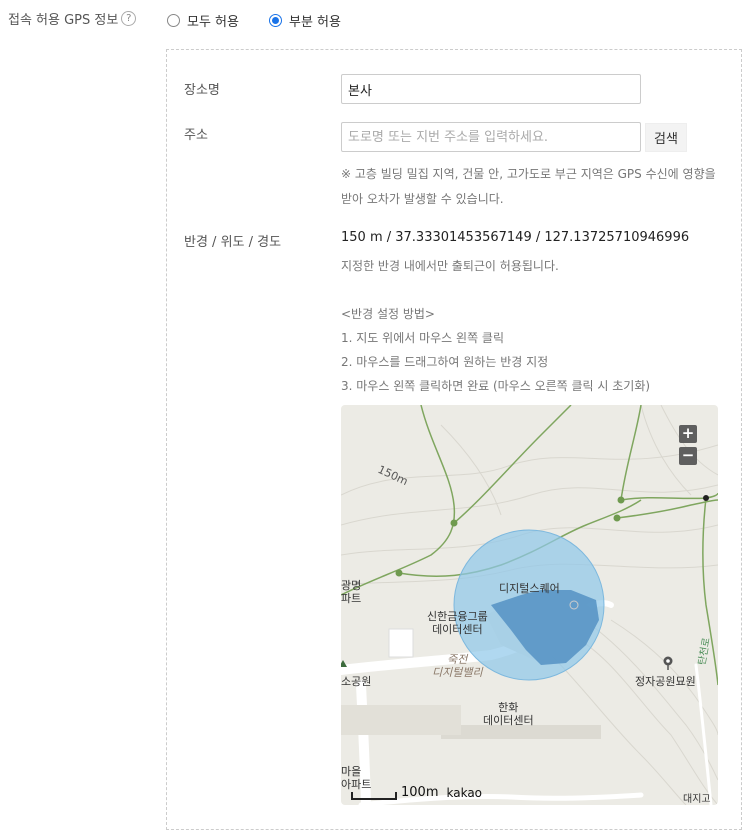 Image resolution: width=749 pixels, height=839 pixels. I want to click on radio-allow-all: 모두 허용, so click(203, 20).